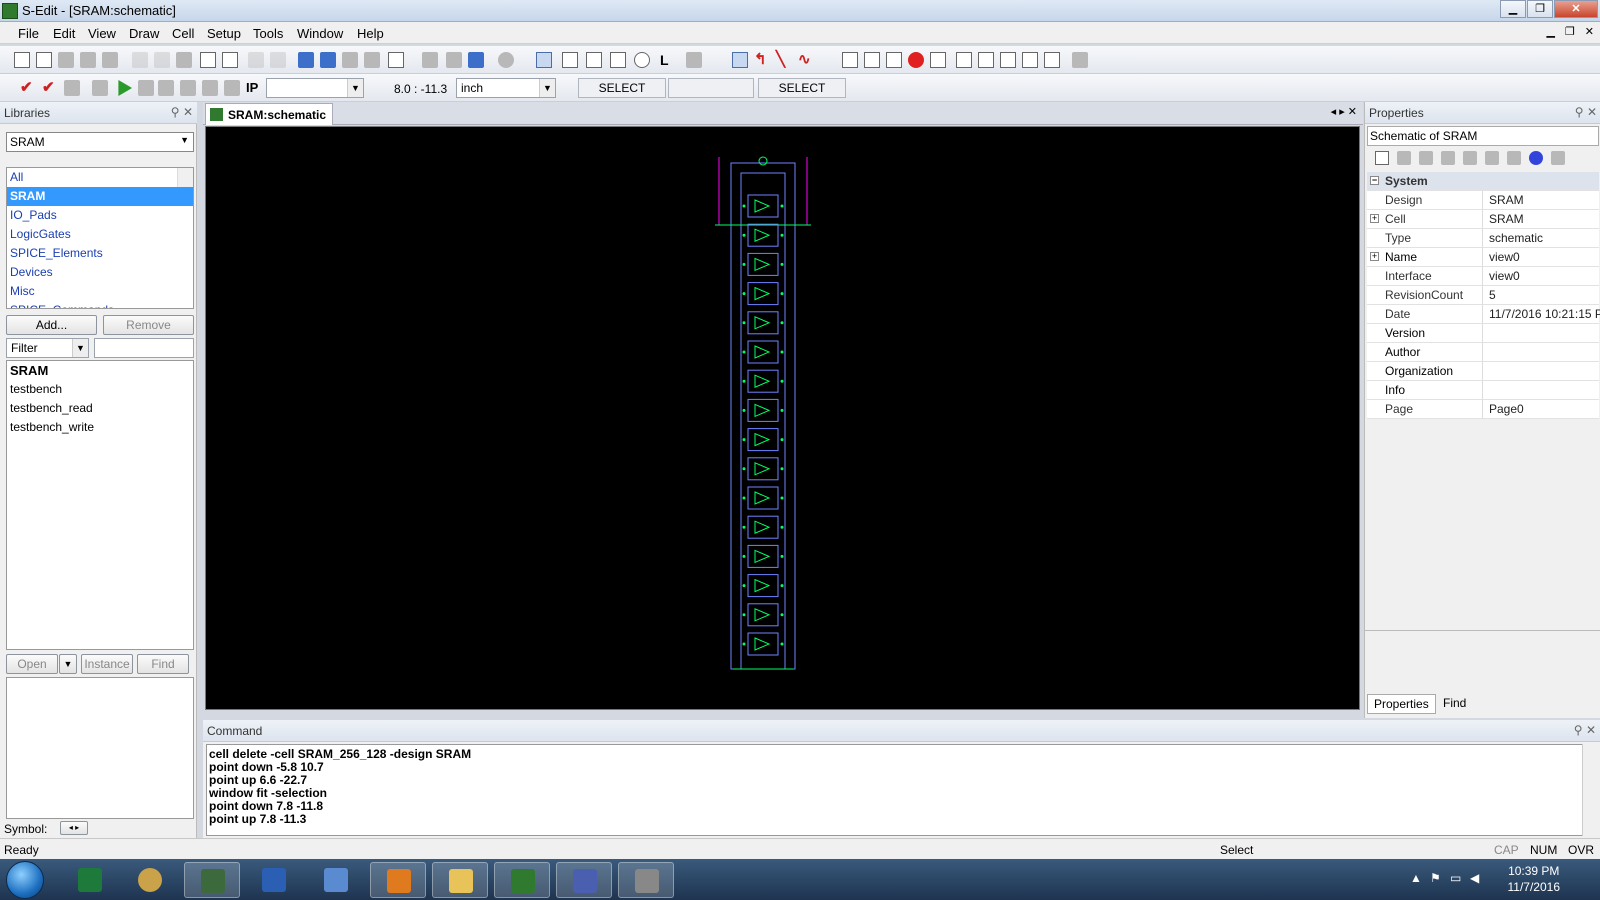 The width and height of the screenshot is (1600, 900). Describe the element at coordinates (1513, 9) in the screenshot. I see `minimize-button: ▁` at that location.